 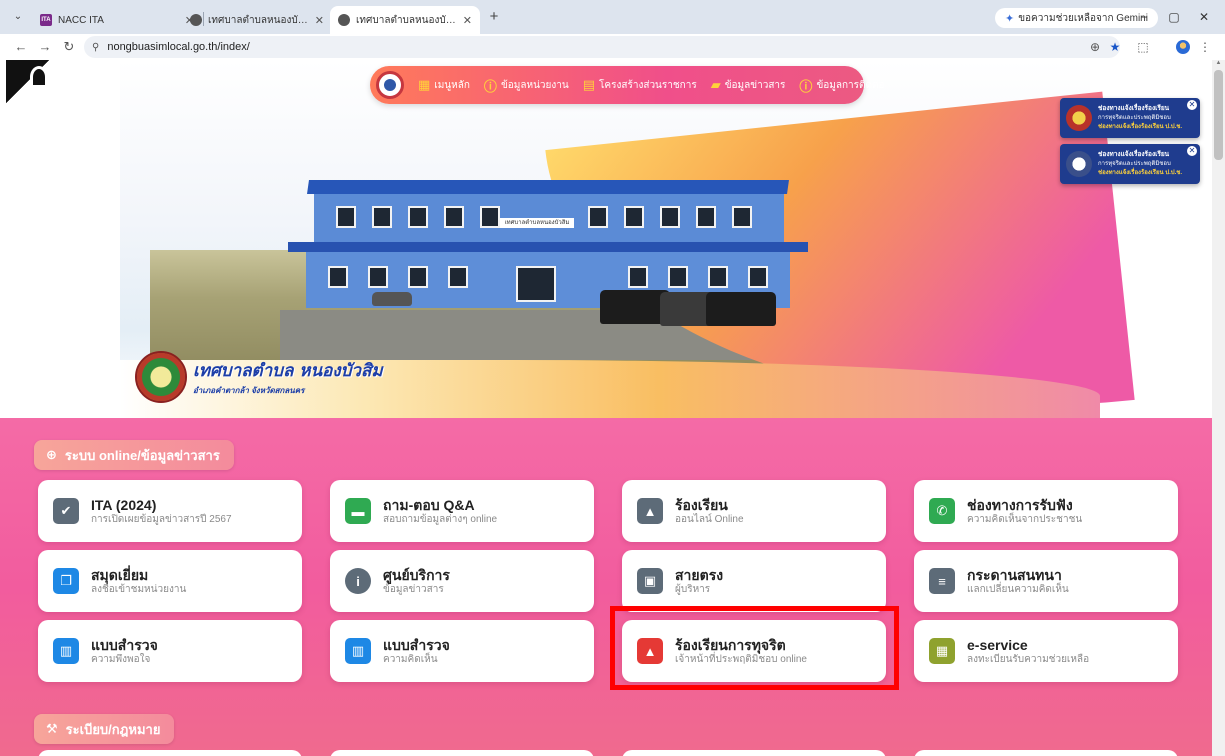 What do you see at coordinates (494, 17) in the screenshot?
I see `new-tab-button: +` at bounding box center [494, 17].